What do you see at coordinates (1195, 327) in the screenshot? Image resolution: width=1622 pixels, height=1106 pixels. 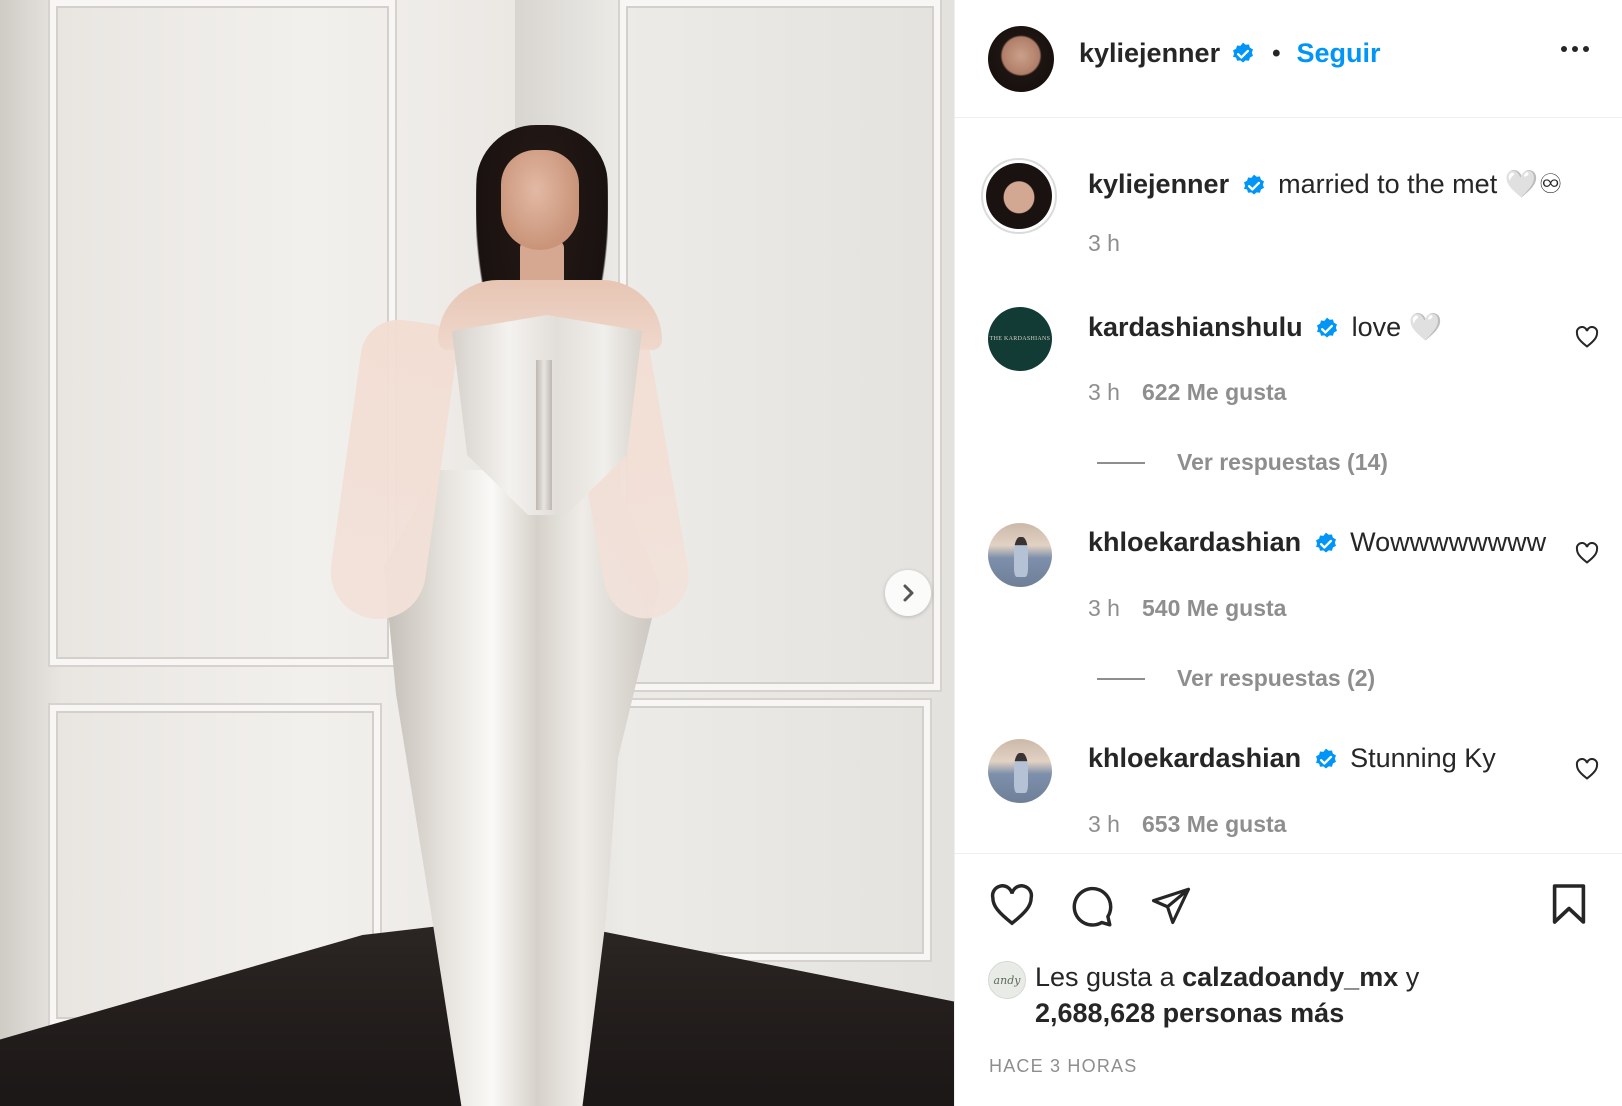 I see `comment-username: kardashianshulu` at bounding box center [1195, 327].